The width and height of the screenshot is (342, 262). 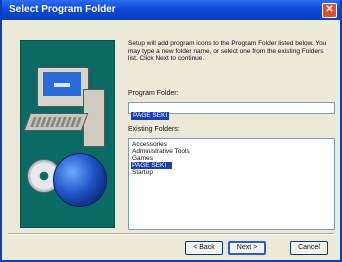 I want to click on window-title: Select Program Folder, so click(x=62, y=9).